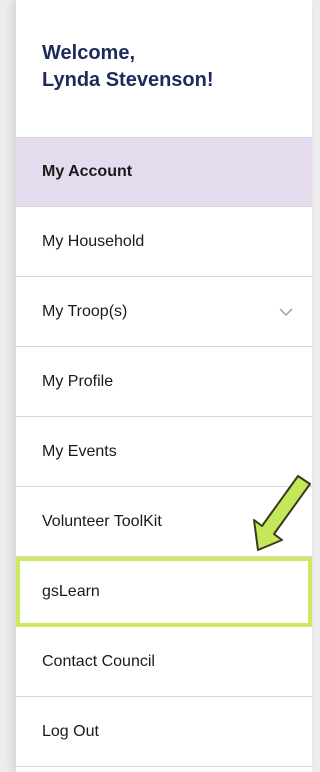  Describe the element at coordinates (164, 732) in the screenshot. I see `menu-item-log-out: Log Out` at that location.